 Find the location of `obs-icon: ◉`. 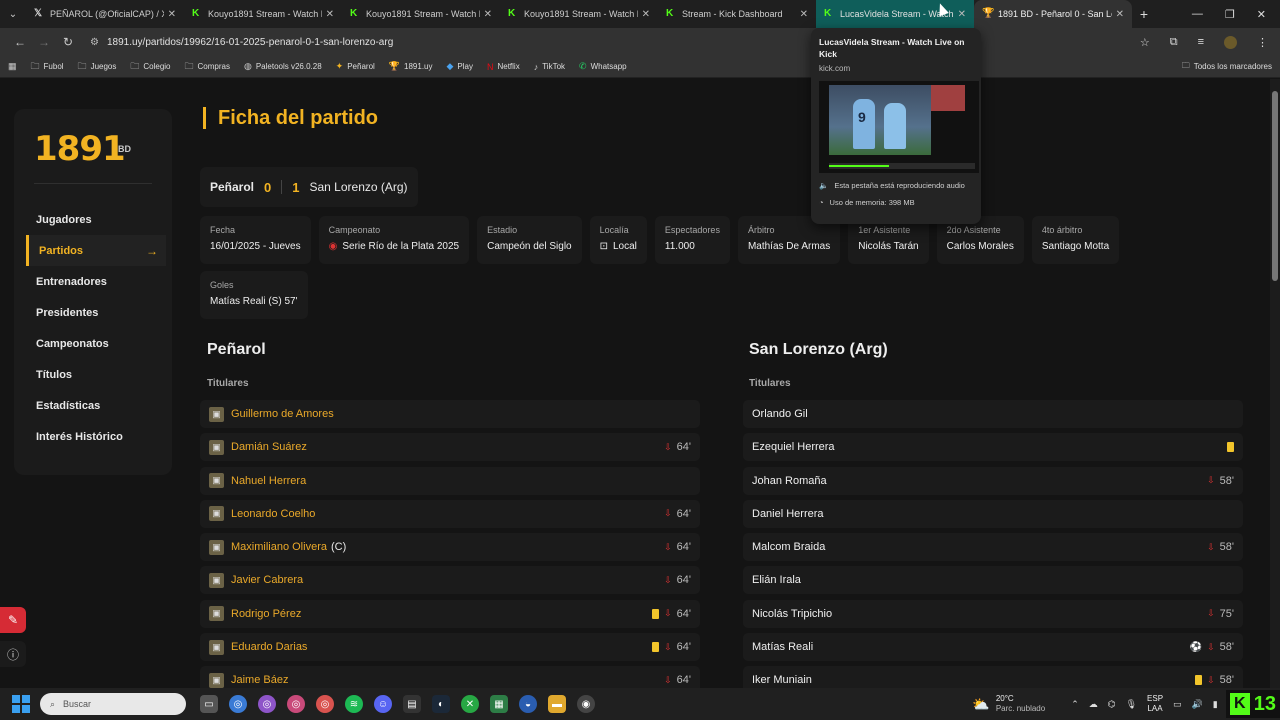

obs-icon: ◉ is located at coordinates (586, 704).